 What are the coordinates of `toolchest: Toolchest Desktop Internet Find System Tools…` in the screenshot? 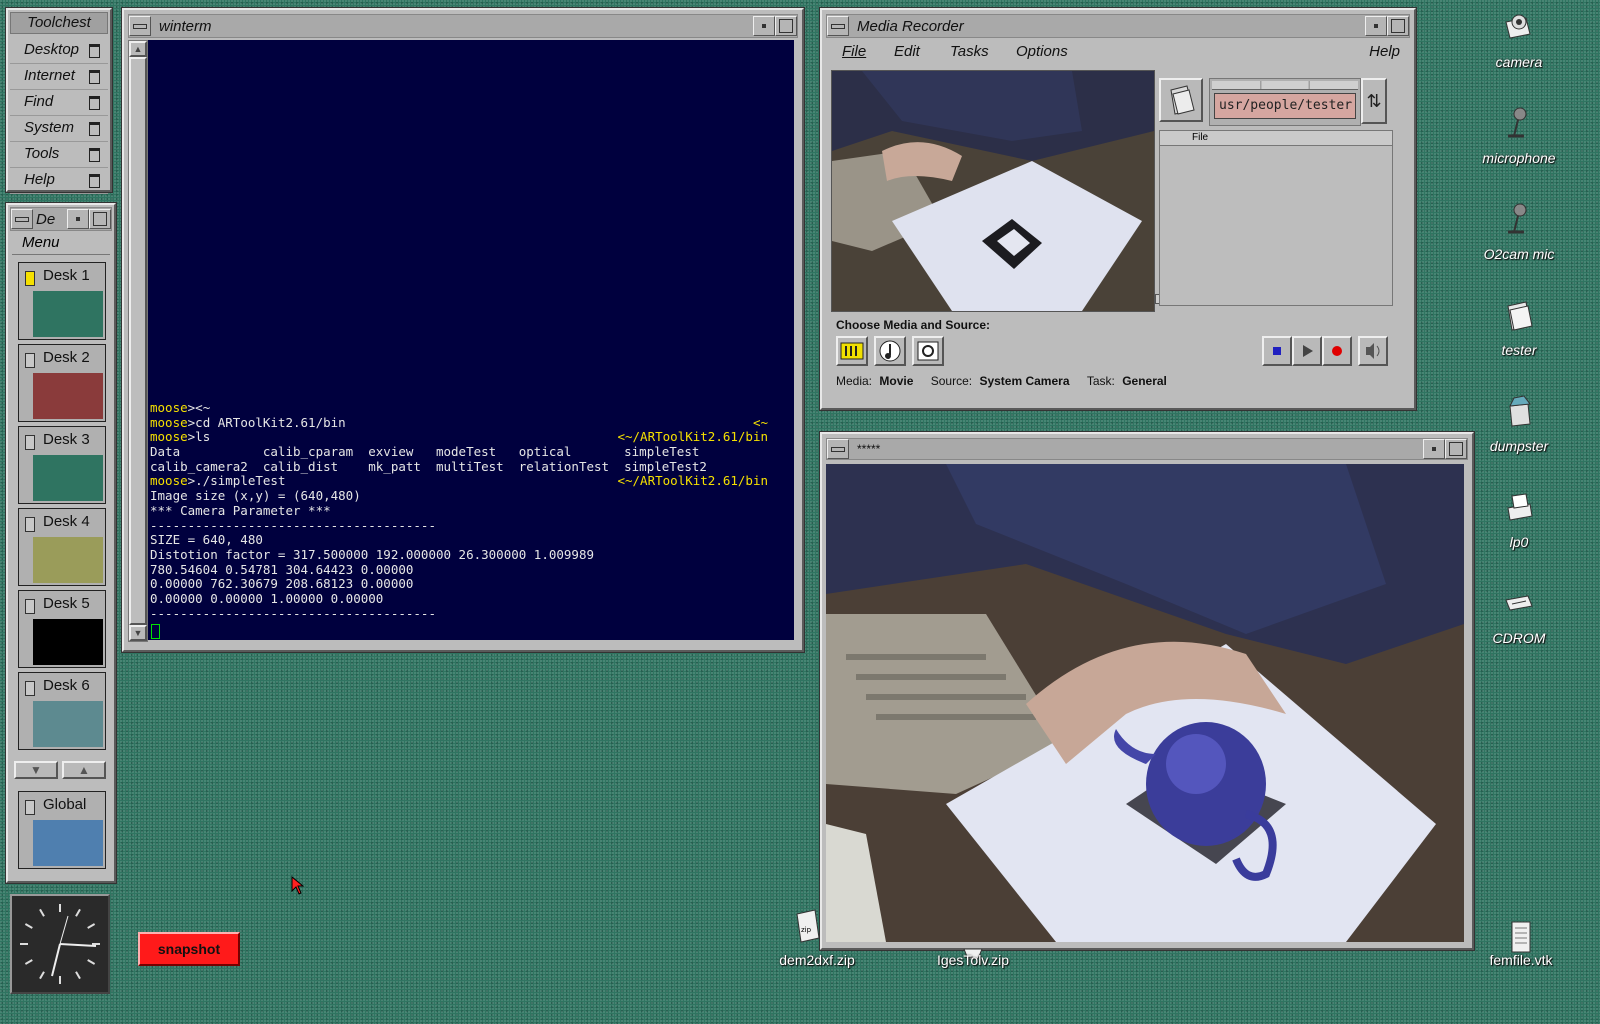 It's located at (59, 101).